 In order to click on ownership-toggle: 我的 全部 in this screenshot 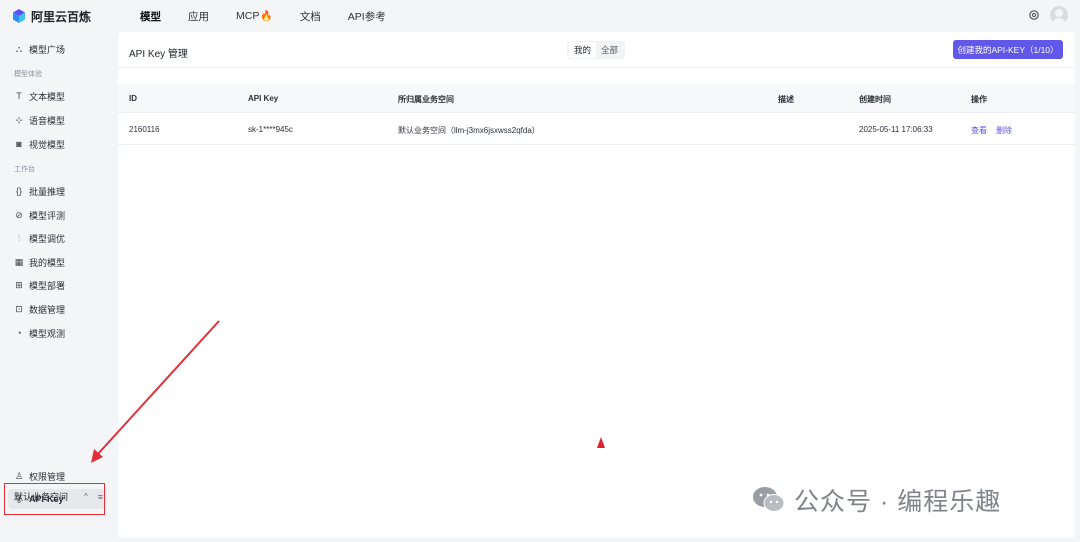, I will do `click(596, 50)`.